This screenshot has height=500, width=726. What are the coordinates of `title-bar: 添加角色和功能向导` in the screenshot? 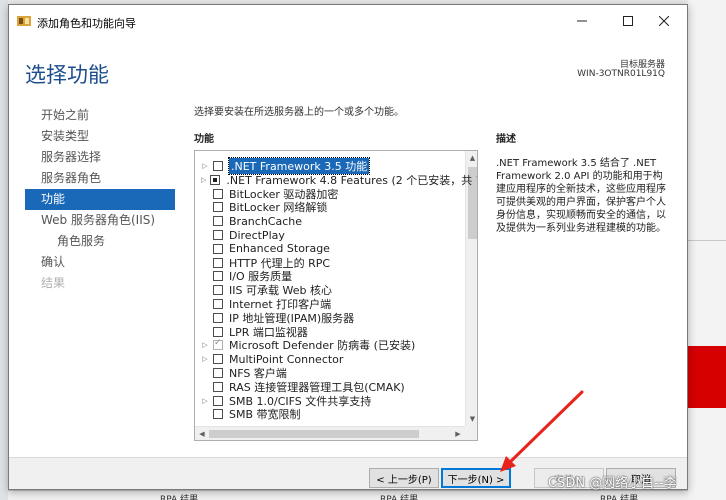 It's located at (348, 21).